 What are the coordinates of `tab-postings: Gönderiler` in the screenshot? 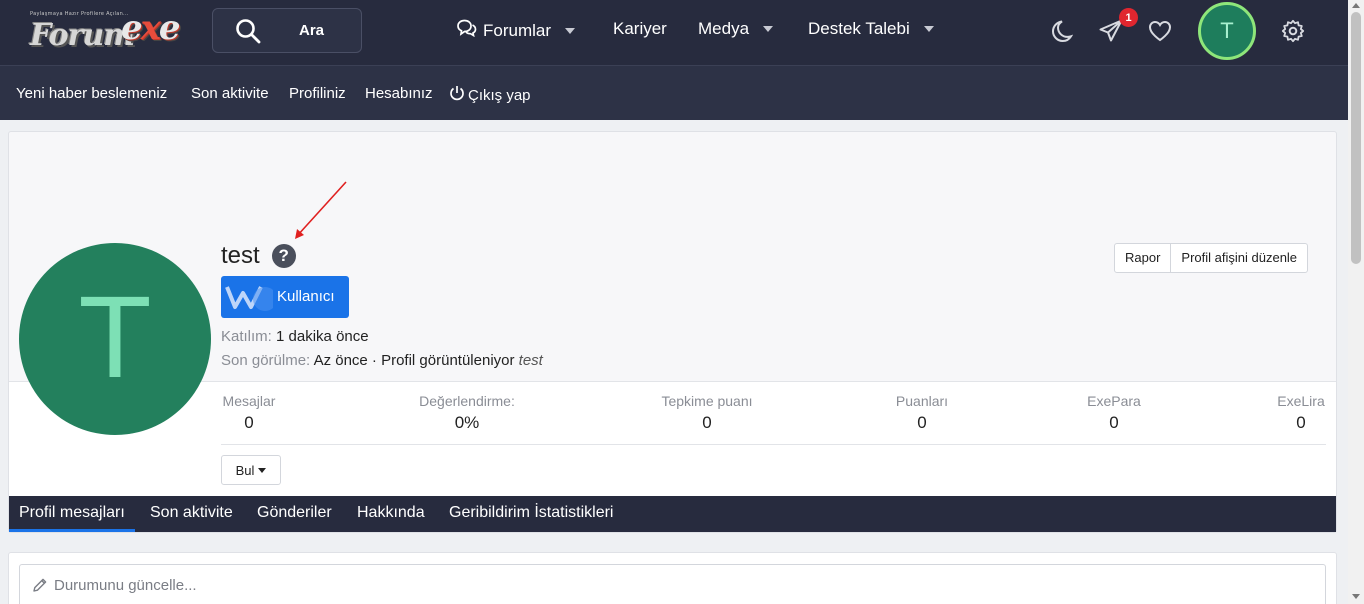 It's located at (294, 514).